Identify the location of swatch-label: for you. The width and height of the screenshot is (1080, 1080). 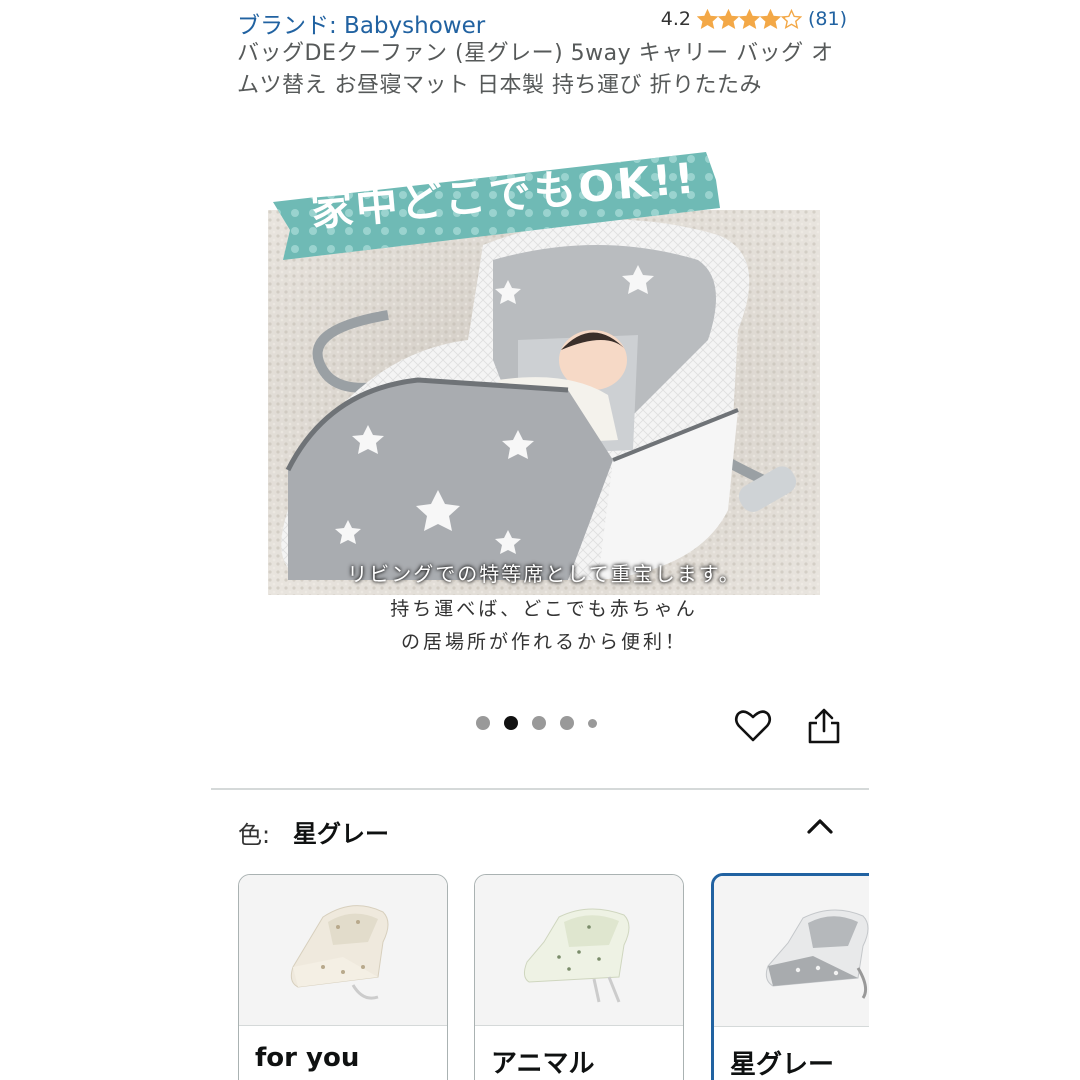
(307, 1058).